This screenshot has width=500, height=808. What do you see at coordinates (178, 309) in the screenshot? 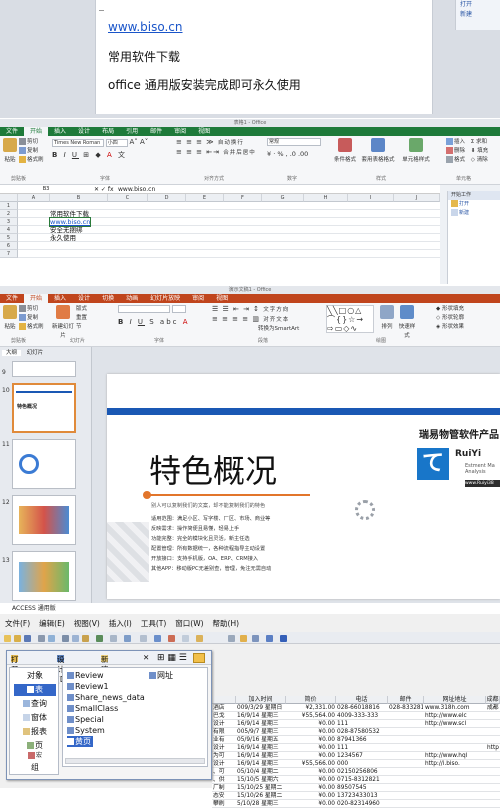
I see `font-size-select` at bounding box center [178, 309].